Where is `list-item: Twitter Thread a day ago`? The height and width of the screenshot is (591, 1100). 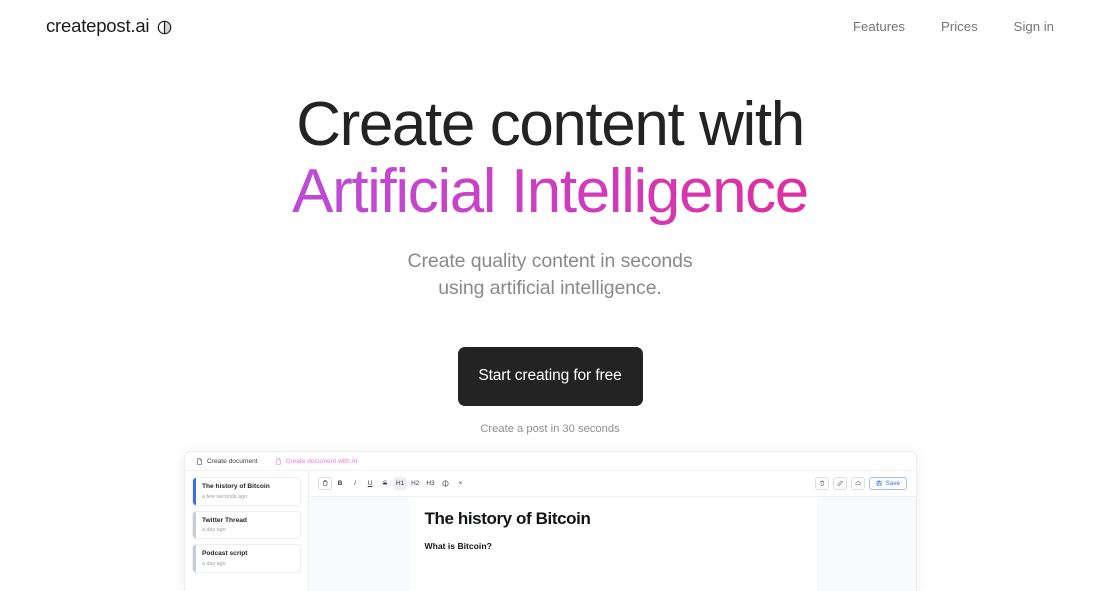
list-item: Twitter Thread a day ago is located at coordinates (246, 525).